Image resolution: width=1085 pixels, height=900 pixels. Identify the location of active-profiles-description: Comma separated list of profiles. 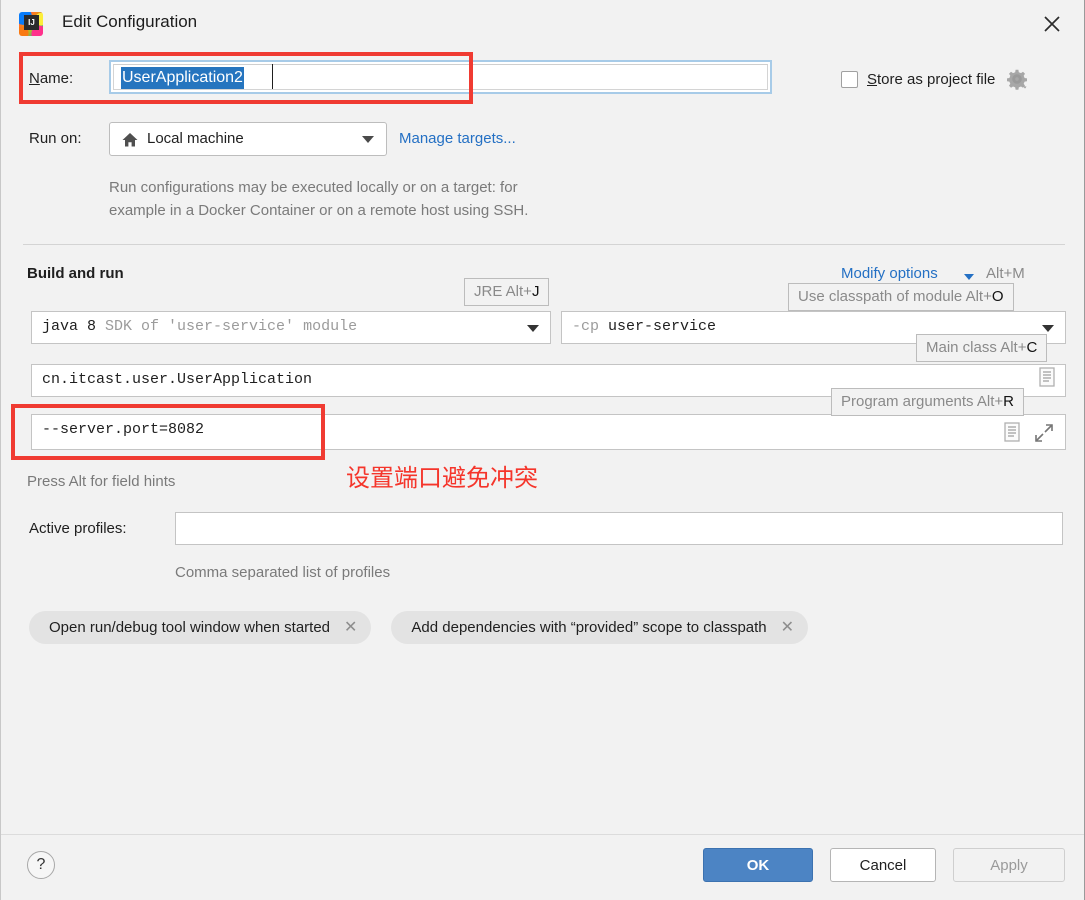
(283, 572).